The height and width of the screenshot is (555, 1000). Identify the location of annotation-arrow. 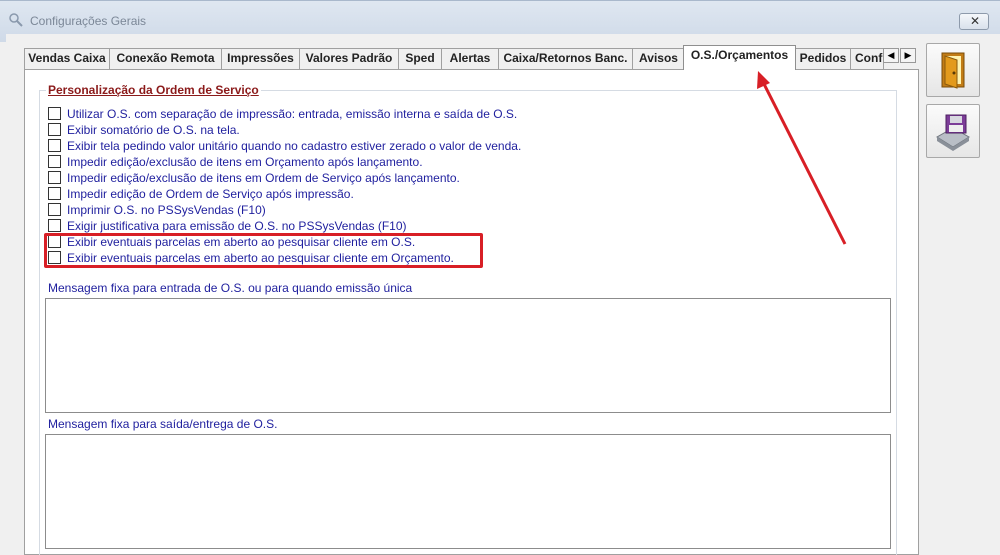
(802, 158).